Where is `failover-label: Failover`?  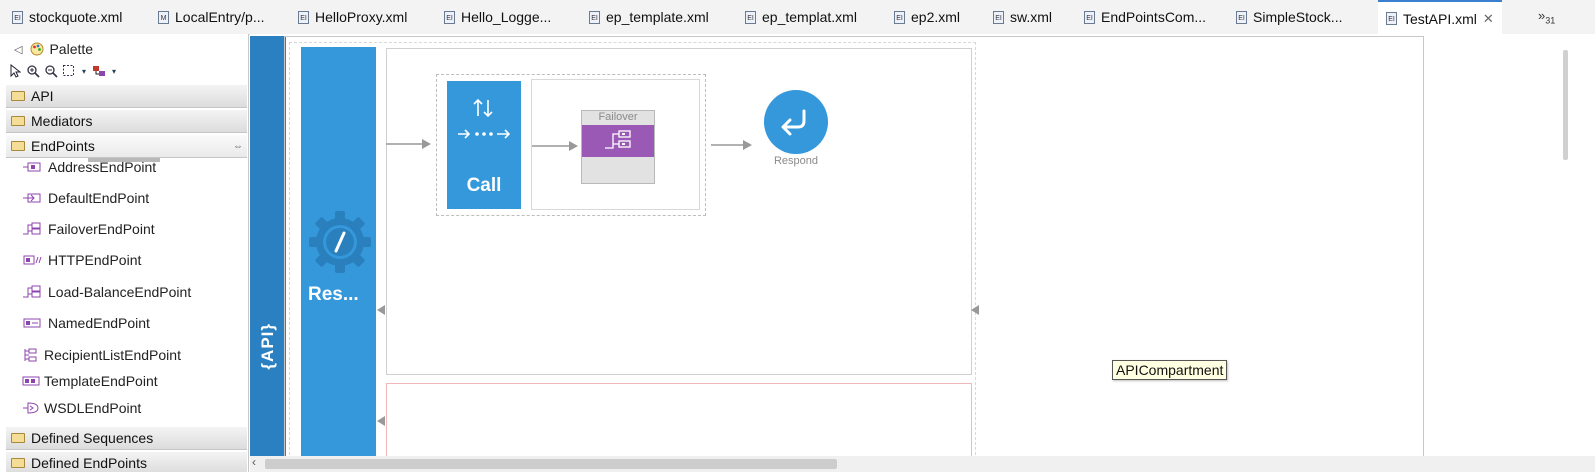 failover-label: Failover is located at coordinates (618, 117).